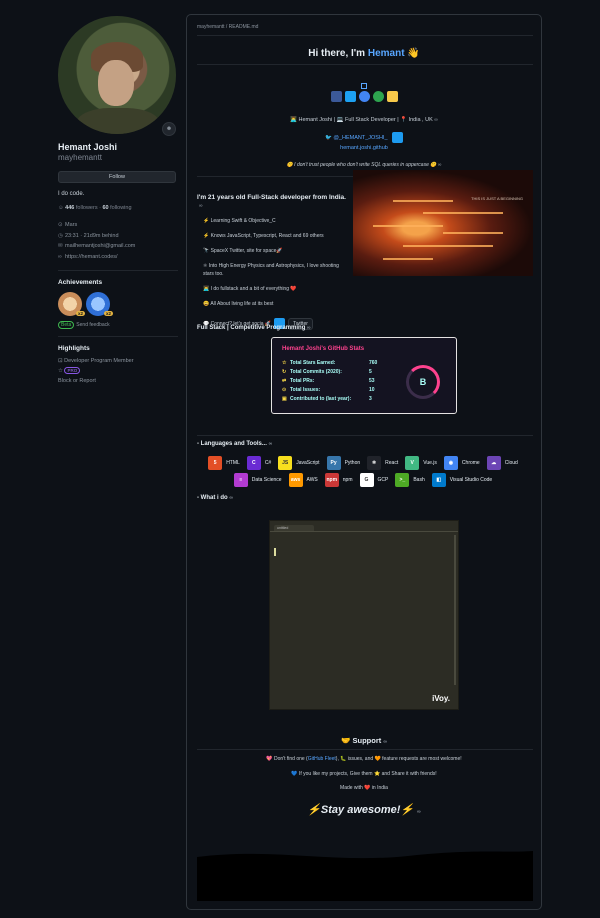  I want to click on tool-badge: 5 HTML, so click(226, 463).